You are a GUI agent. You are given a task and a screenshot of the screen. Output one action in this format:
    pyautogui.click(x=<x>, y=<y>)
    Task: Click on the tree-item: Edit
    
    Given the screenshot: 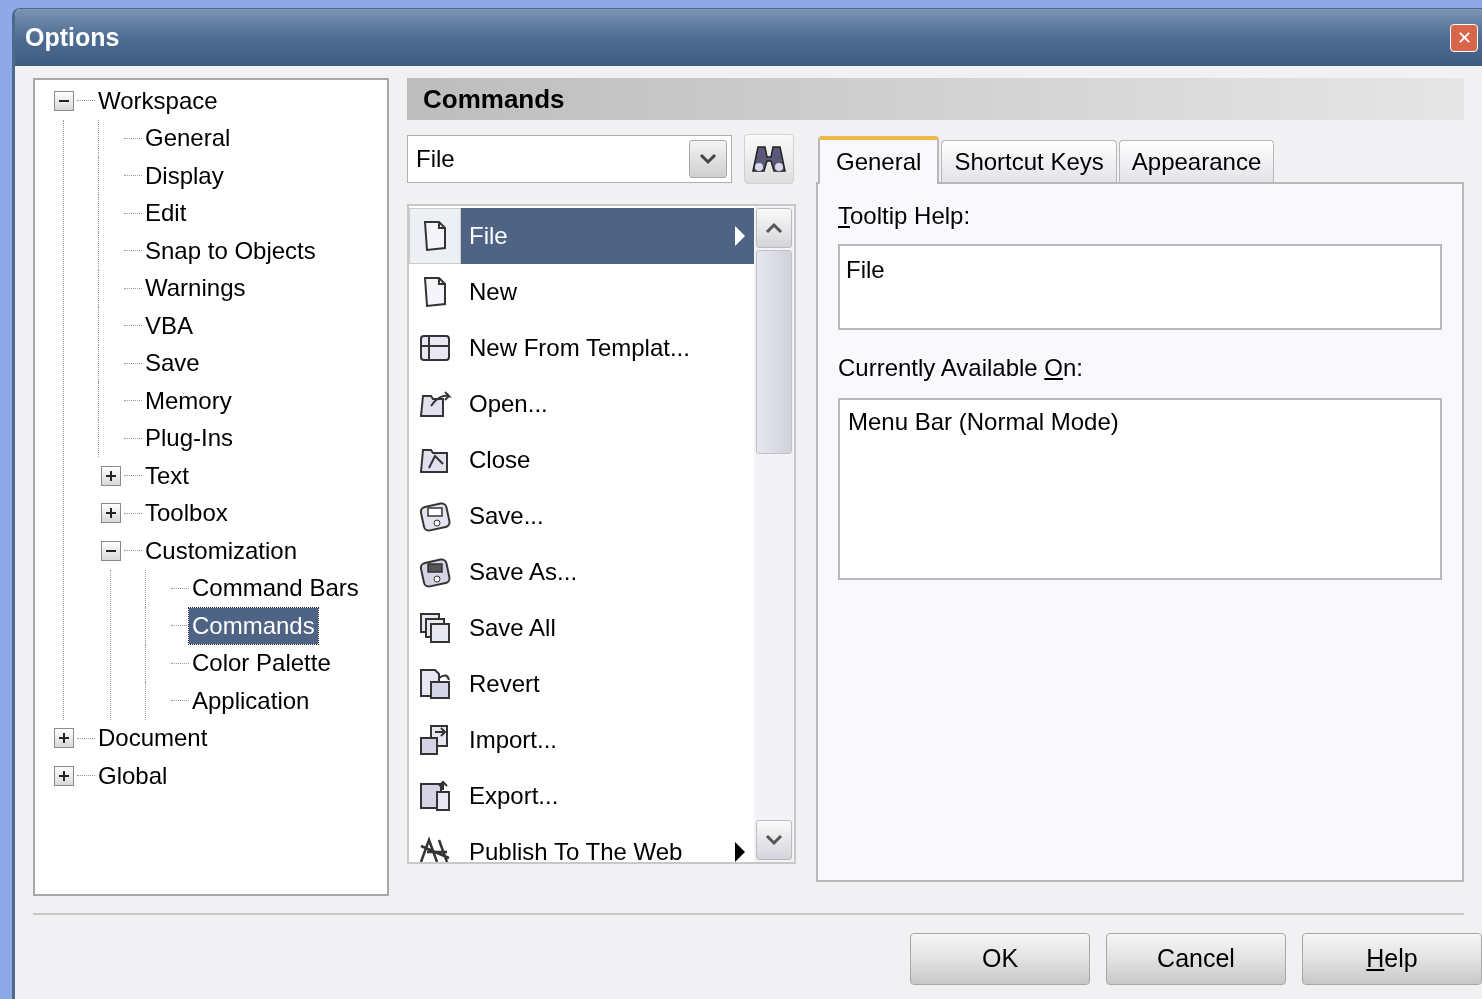 What is the action you would take?
    pyautogui.click(x=166, y=213)
    